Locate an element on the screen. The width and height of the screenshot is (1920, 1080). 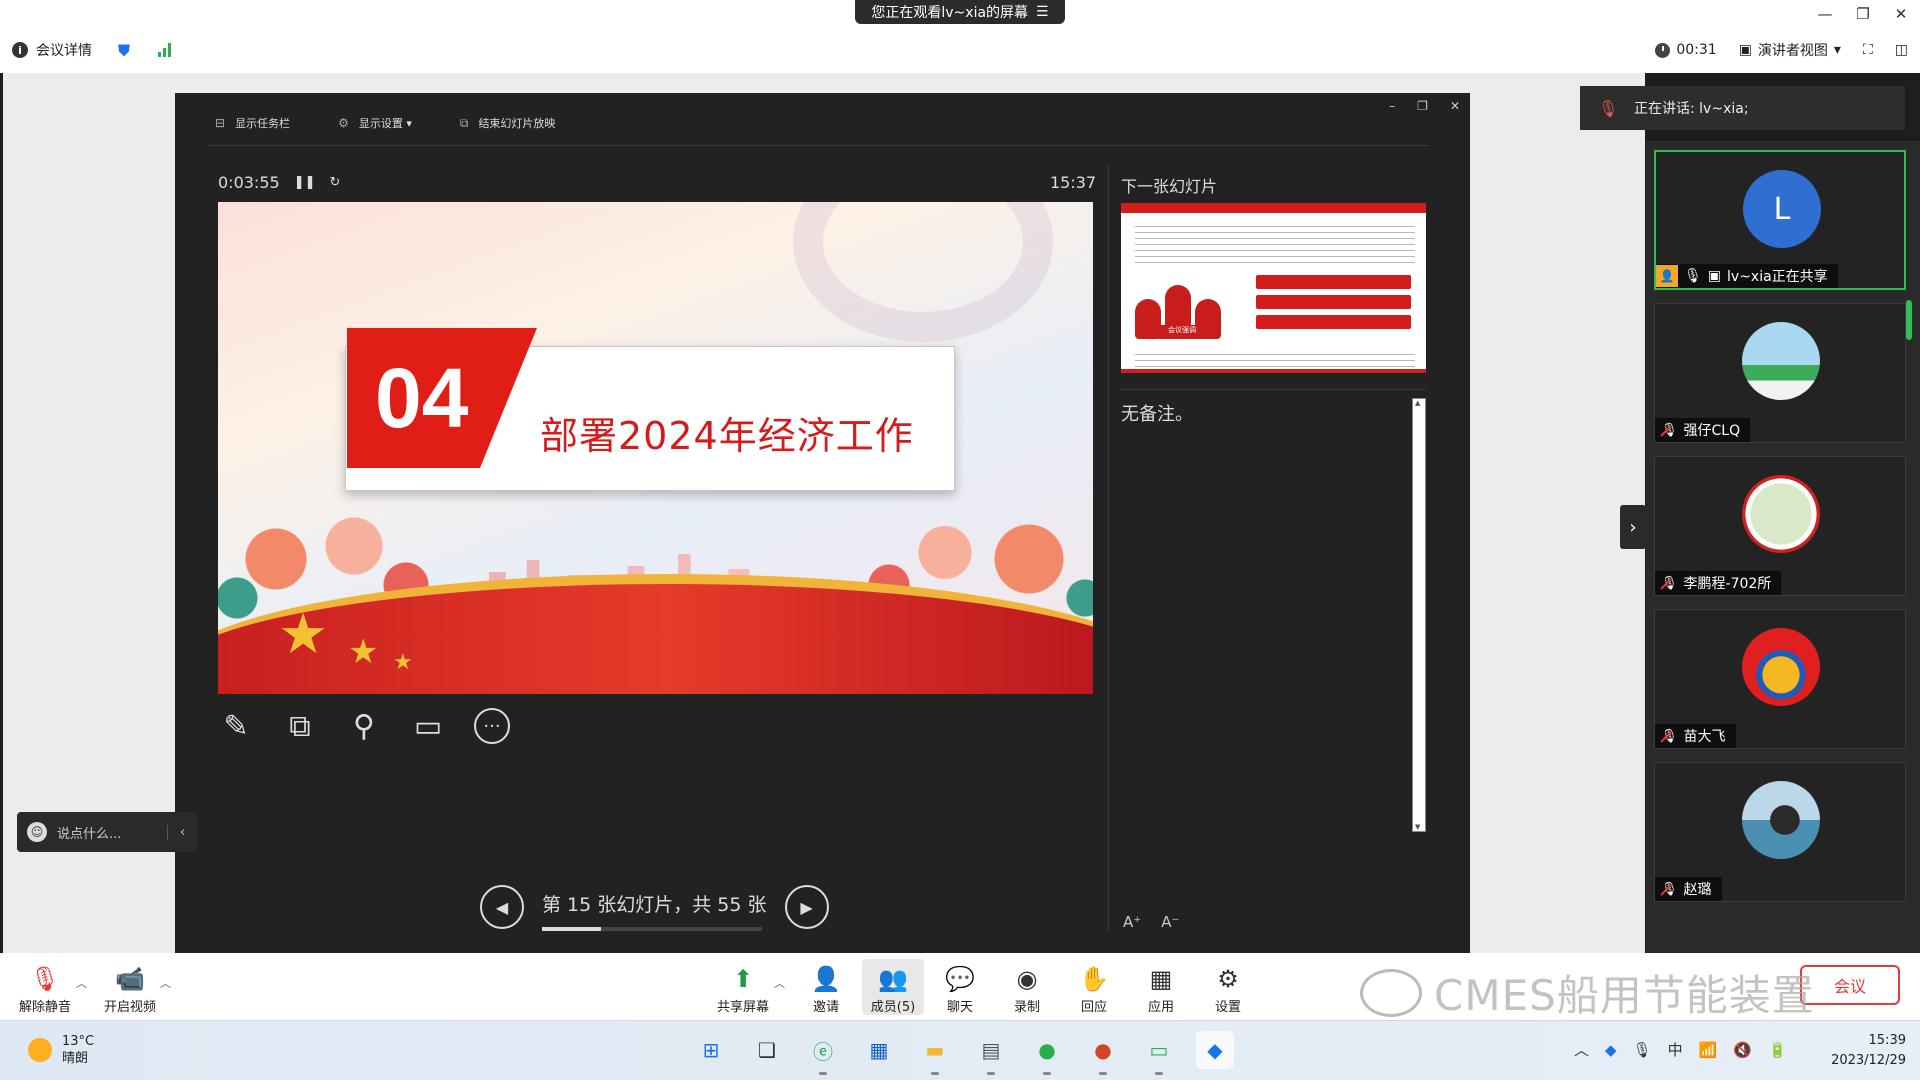
decrease-font-icon: A⁻ is located at coordinates (1170, 922).